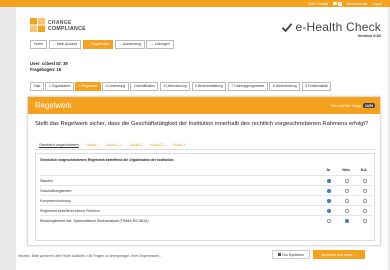  What do you see at coordinates (59, 145) in the screenshot?
I see `subtab-gesetzlich: Gesetzlich vorgeschrieben` at bounding box center [59, 145].